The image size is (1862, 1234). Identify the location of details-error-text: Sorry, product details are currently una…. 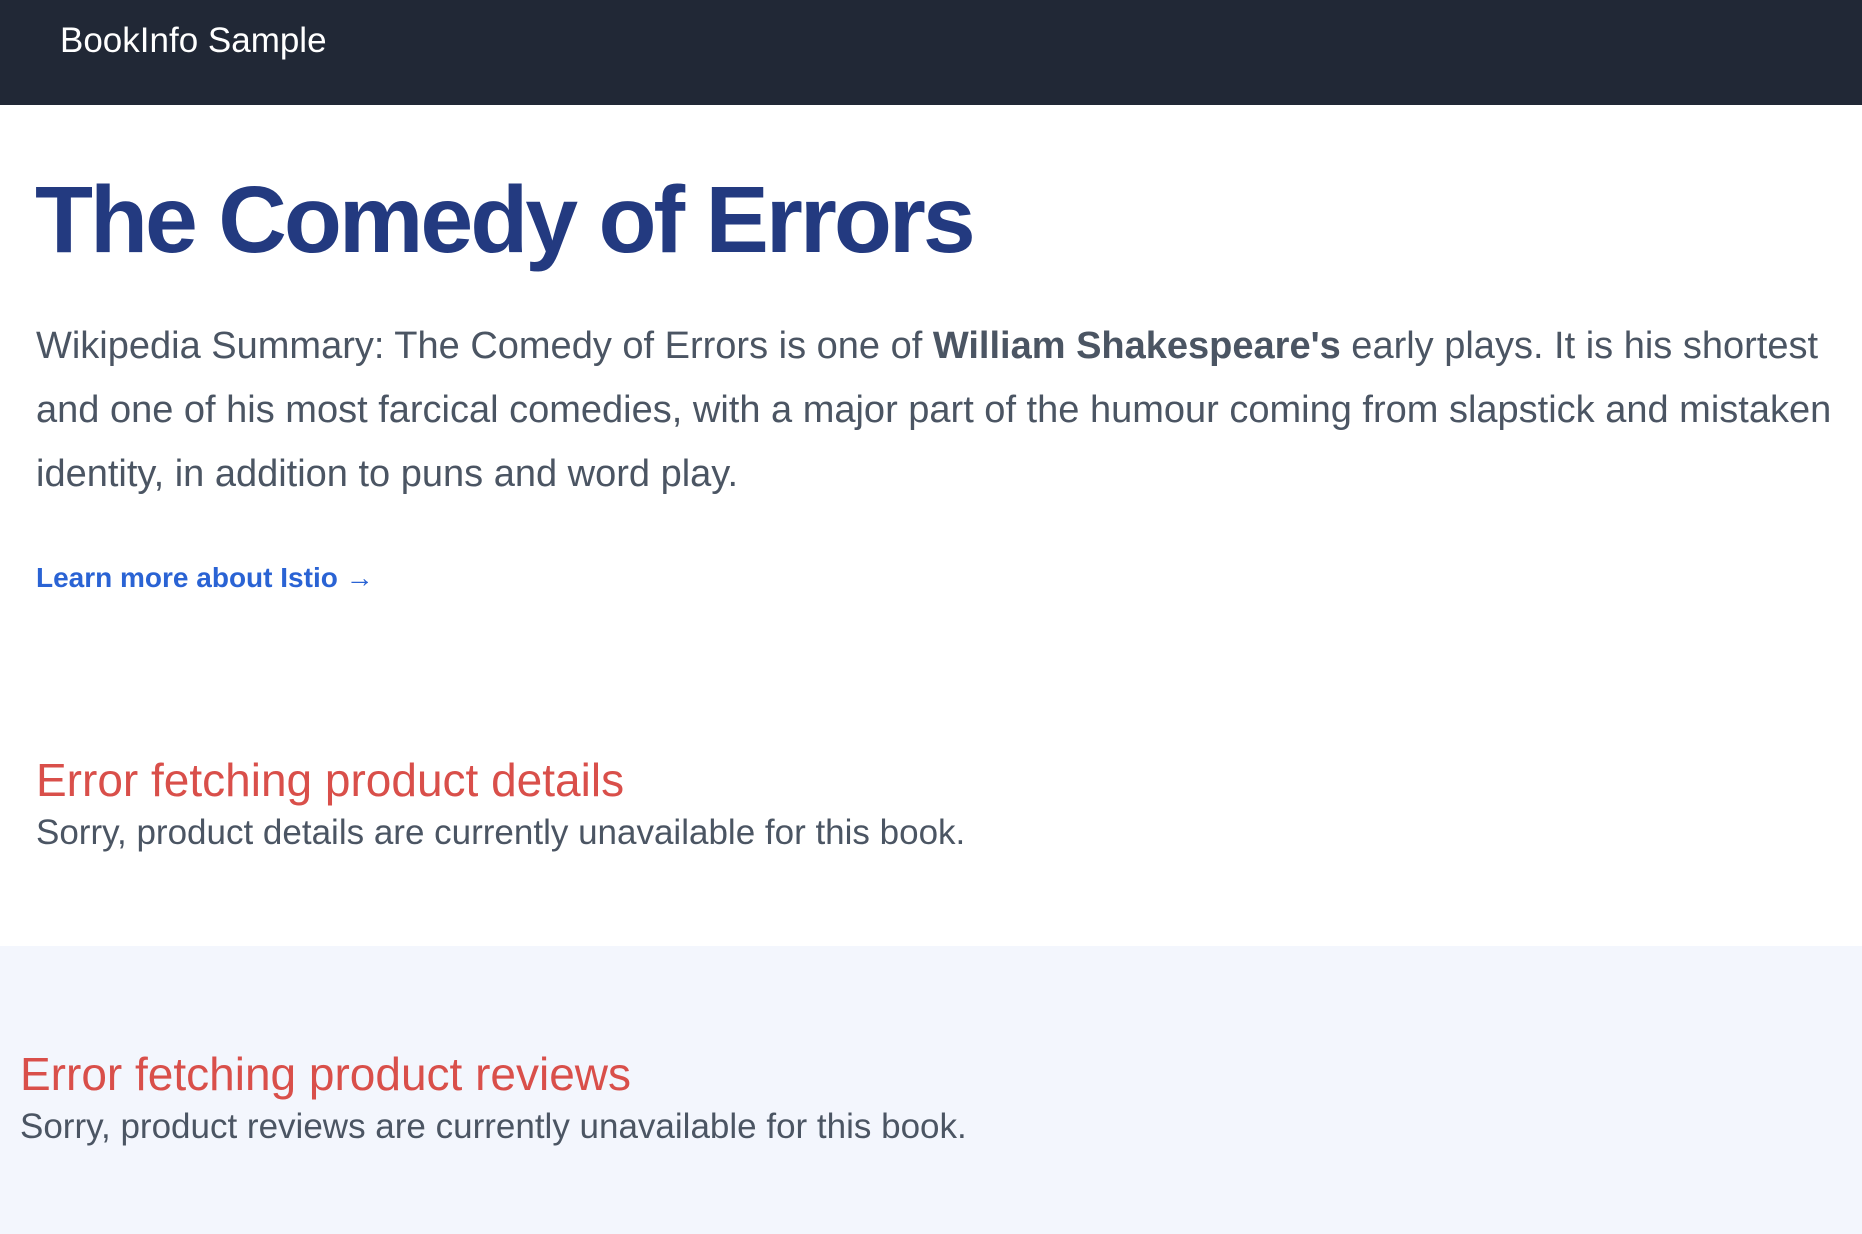
(501, 832).